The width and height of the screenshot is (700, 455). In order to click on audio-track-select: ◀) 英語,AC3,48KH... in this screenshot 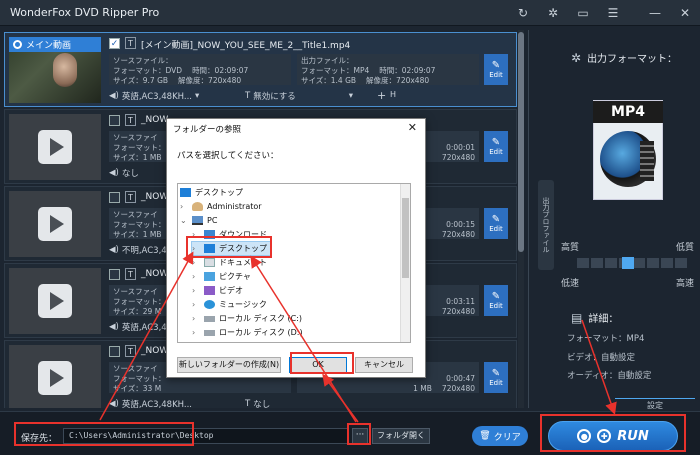, I will do `click(150, 403)`.